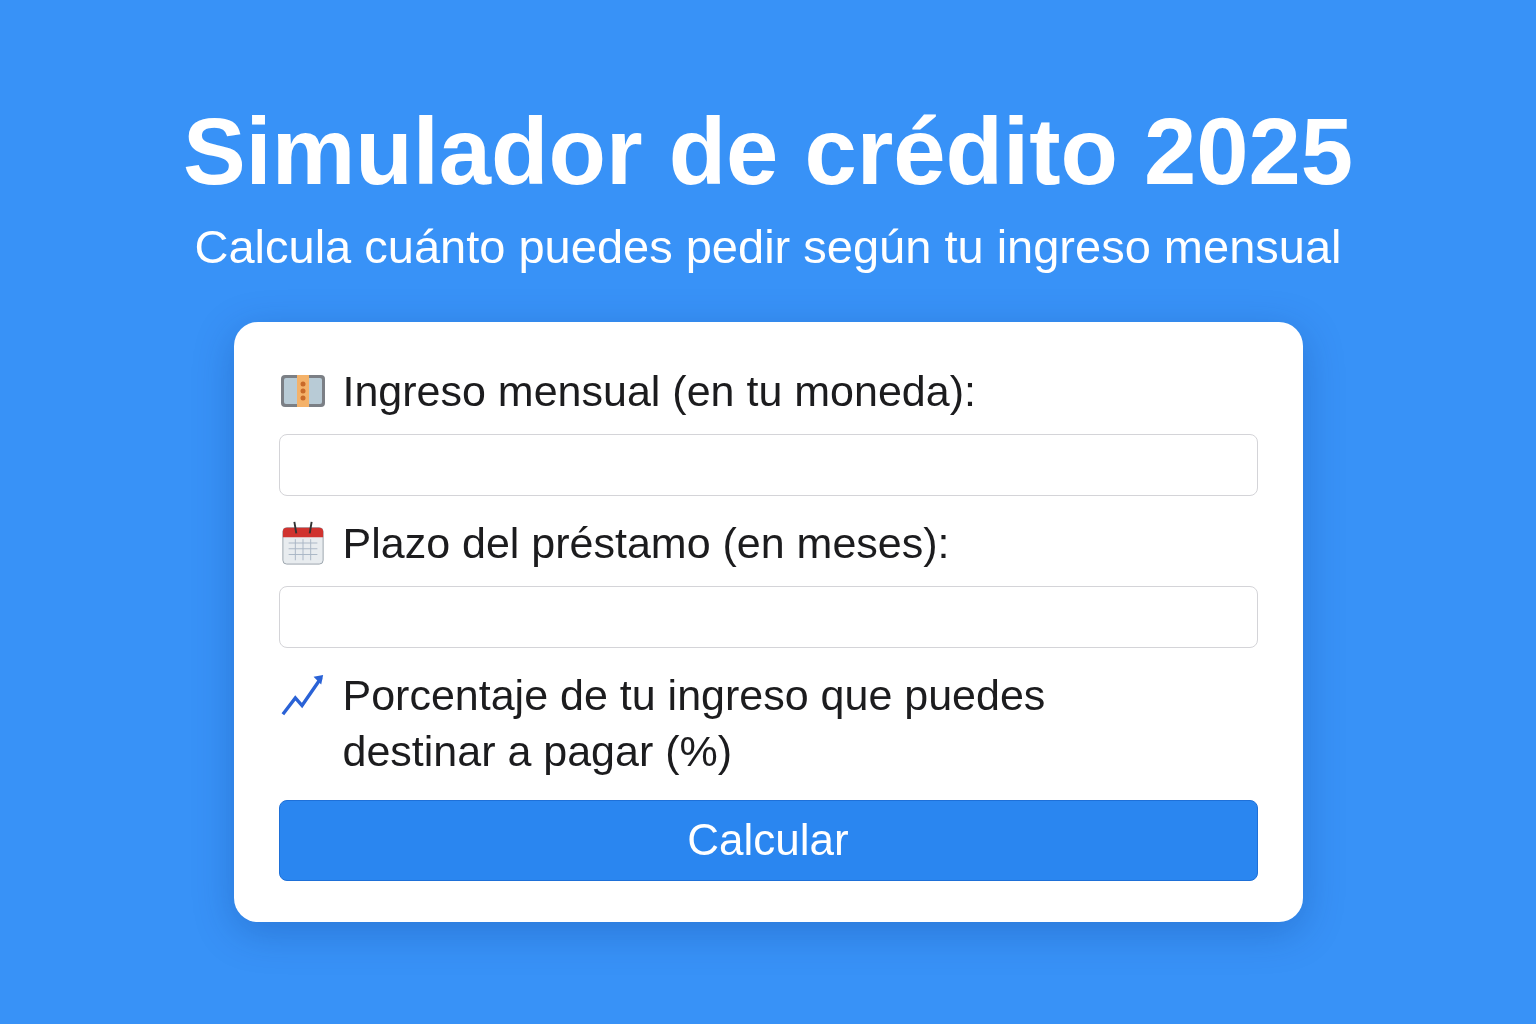 This screenshot has height=1024, width=1536. What do you see at coordinates (768, 247) in the screenshot?
I see `page-subtitle: Calcula cuánto puedes pedir según tu ingreso mensual` at bounding box center [768, 247].